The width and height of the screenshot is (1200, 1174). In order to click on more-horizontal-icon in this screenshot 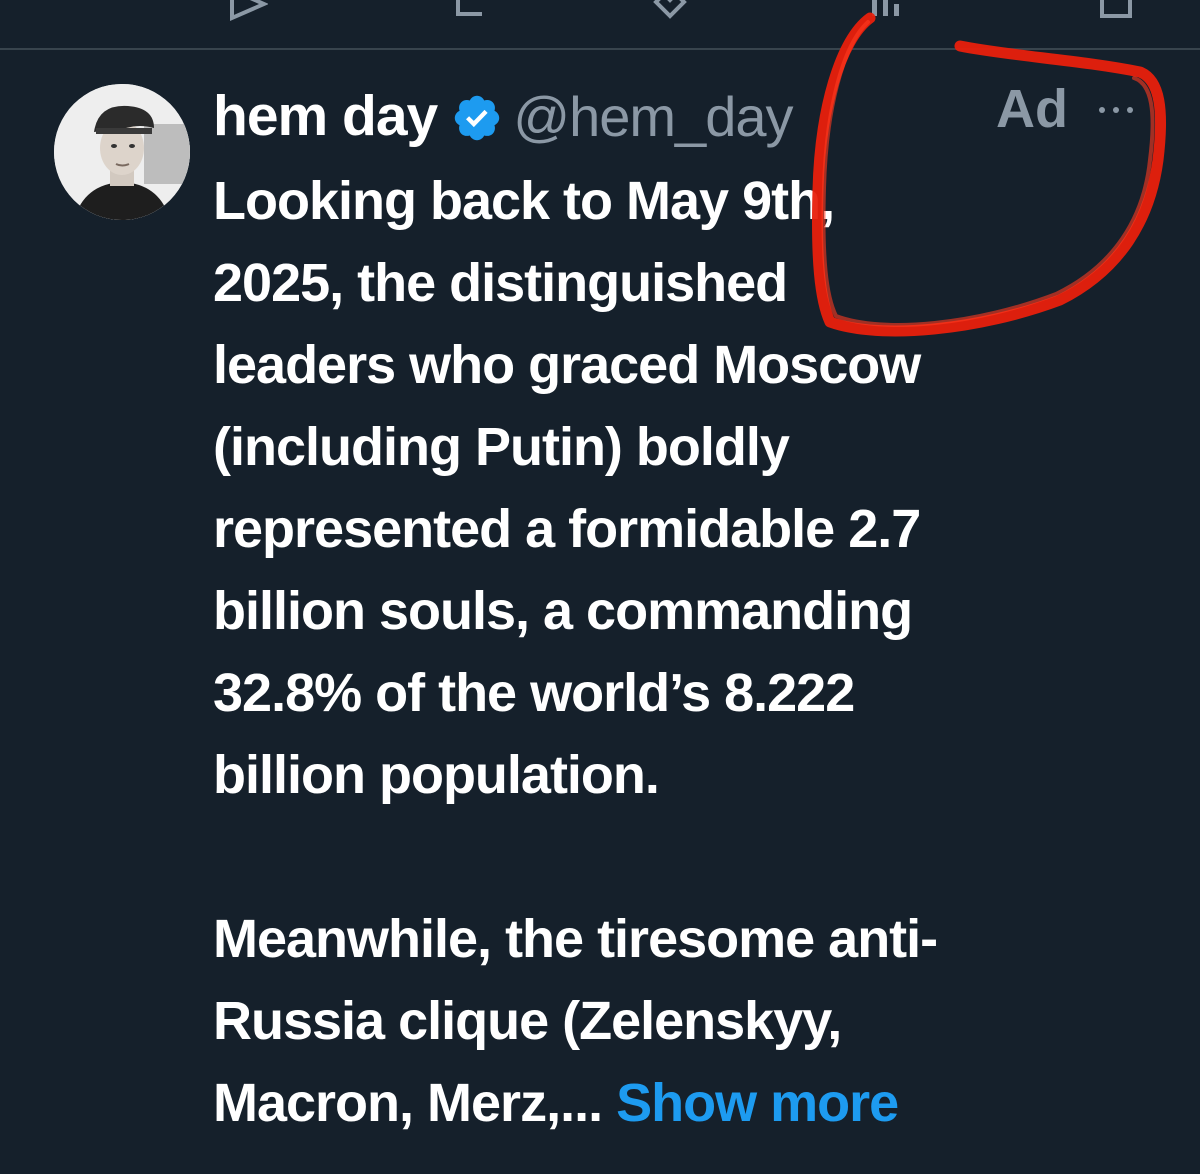, I will do `click(1118, 110)`.